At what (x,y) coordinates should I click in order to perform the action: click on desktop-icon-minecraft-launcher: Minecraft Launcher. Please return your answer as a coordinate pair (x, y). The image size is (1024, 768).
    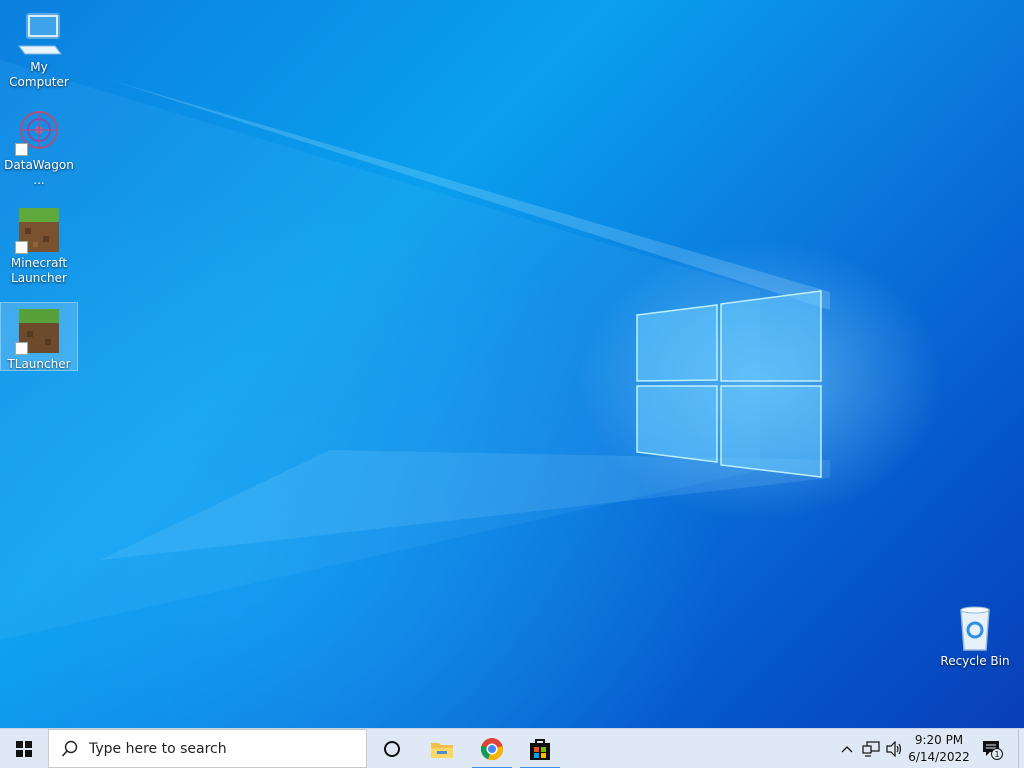
    Looking at the image, I should click on (39, 244).